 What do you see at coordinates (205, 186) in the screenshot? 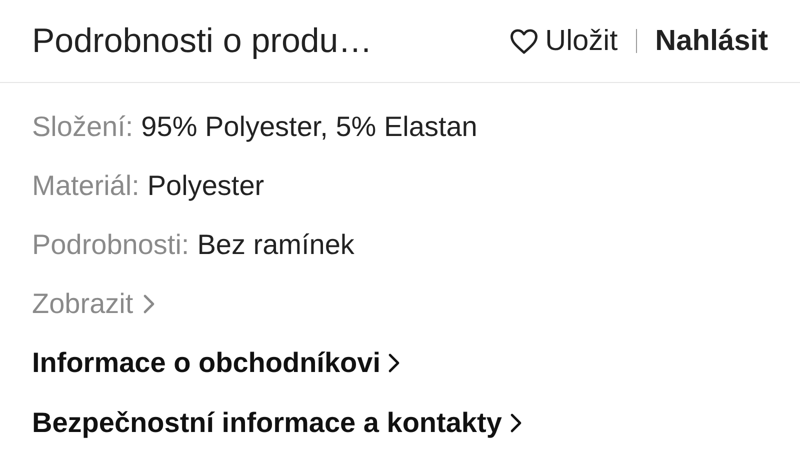
I see `detail-value: Polyester` at bounding box center [205, 186].